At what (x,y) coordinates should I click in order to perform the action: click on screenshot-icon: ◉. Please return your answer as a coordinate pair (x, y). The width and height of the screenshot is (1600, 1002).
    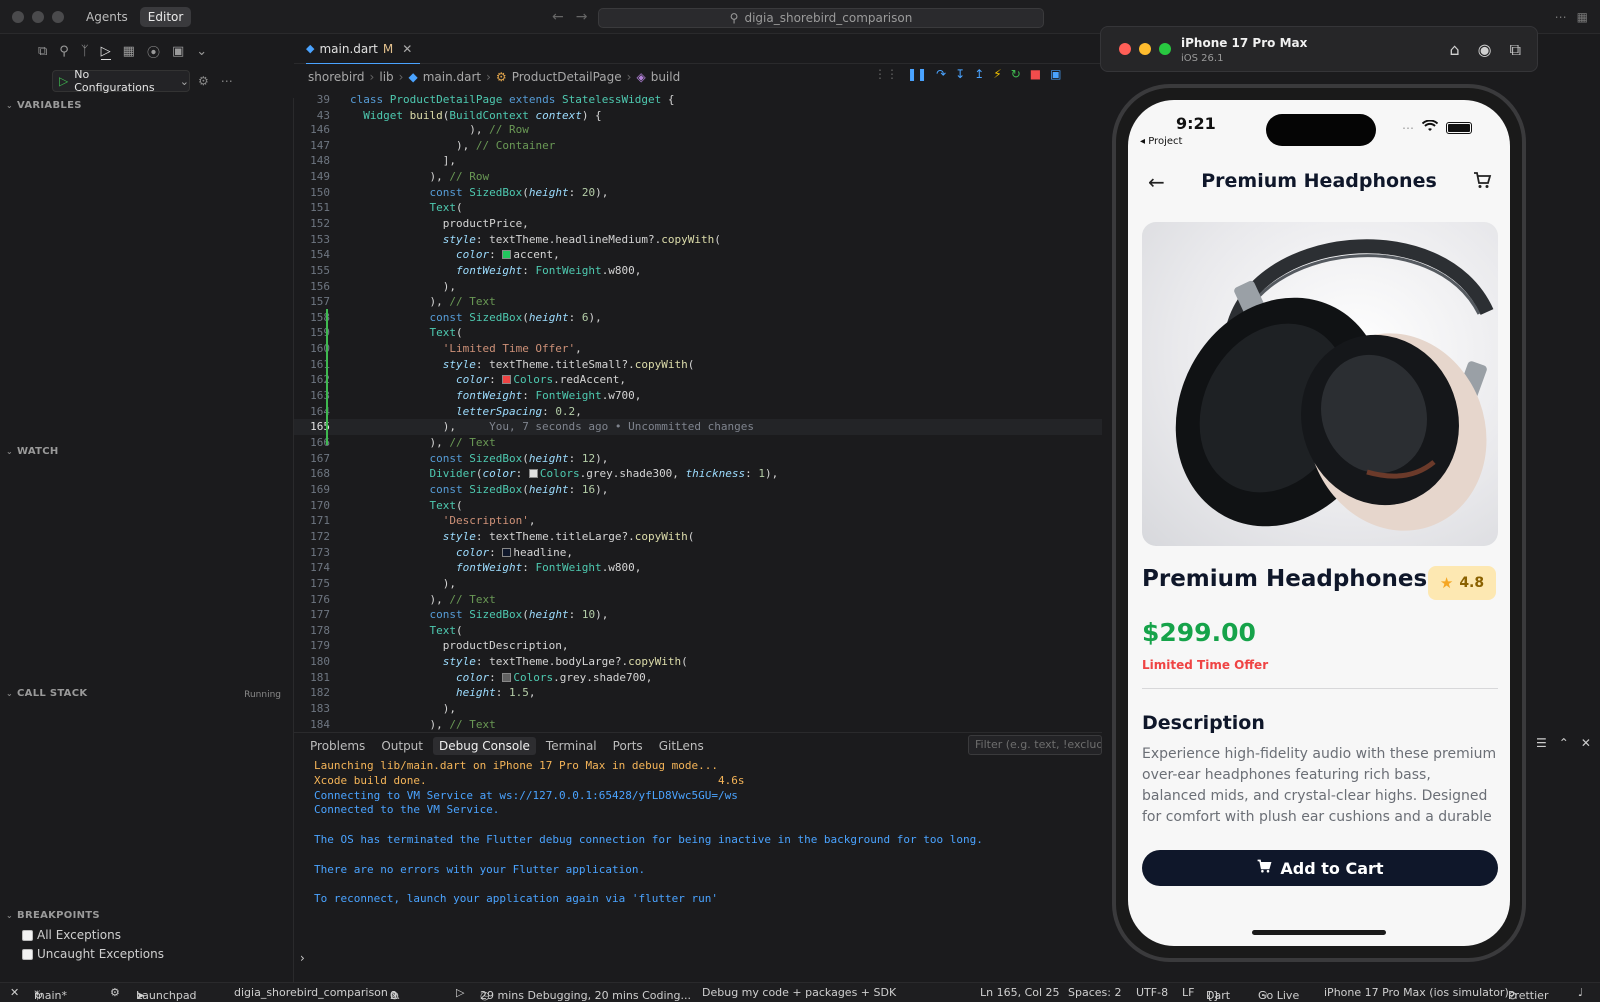
    Looking at the image, I should click on (1485, 50).